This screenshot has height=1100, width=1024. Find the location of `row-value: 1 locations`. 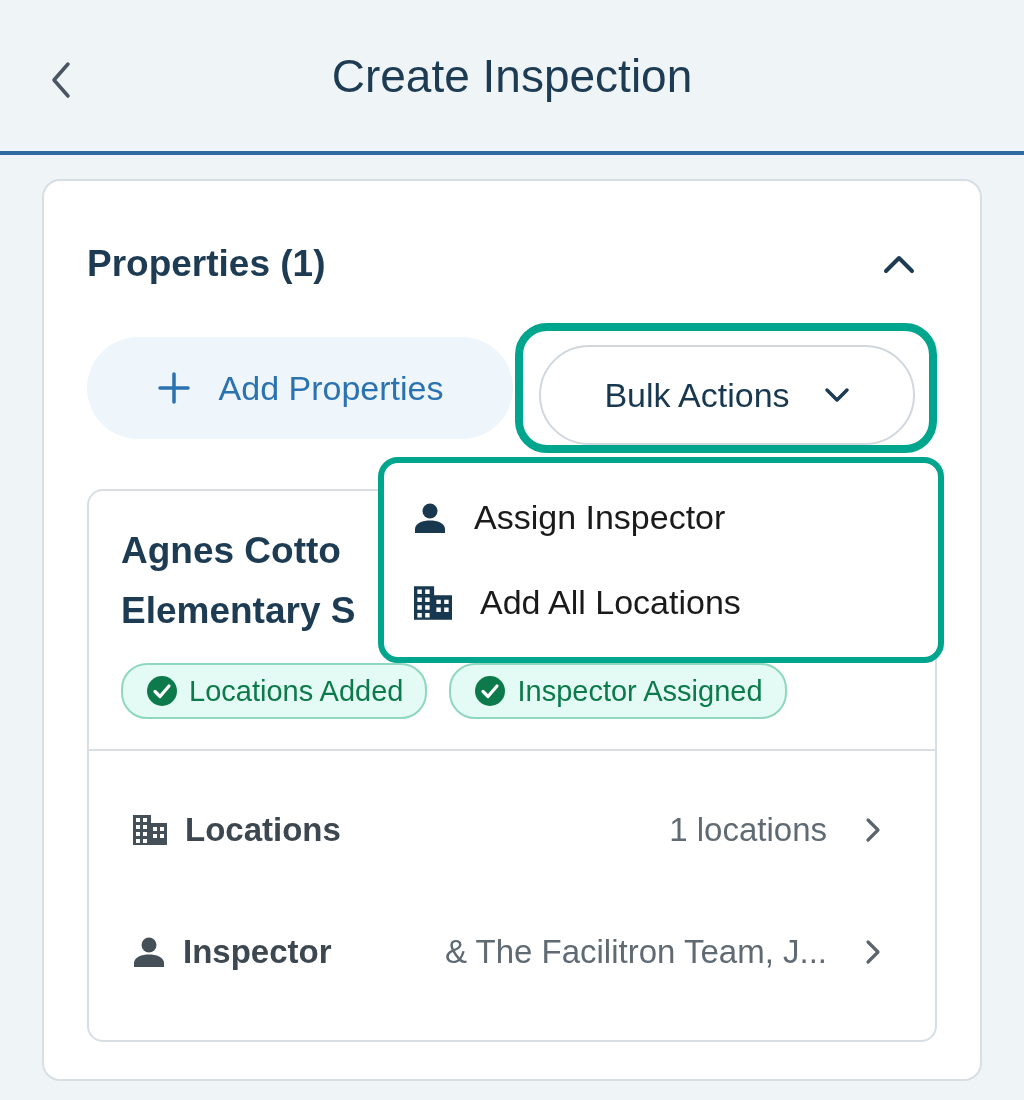

row-value: 1 locations is located at coordinates (747, 830).